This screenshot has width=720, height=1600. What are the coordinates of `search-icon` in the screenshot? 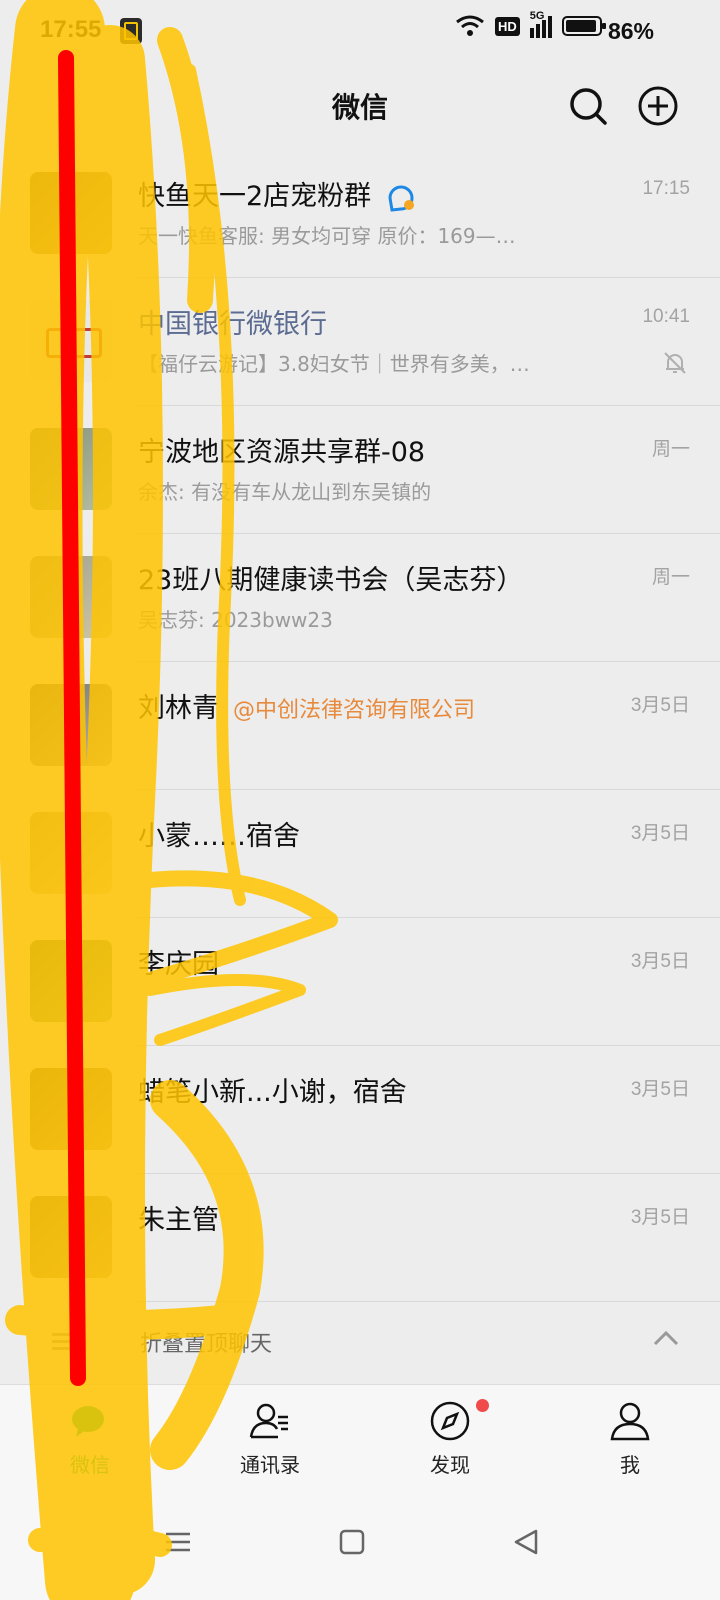 It's located at (588, 106).